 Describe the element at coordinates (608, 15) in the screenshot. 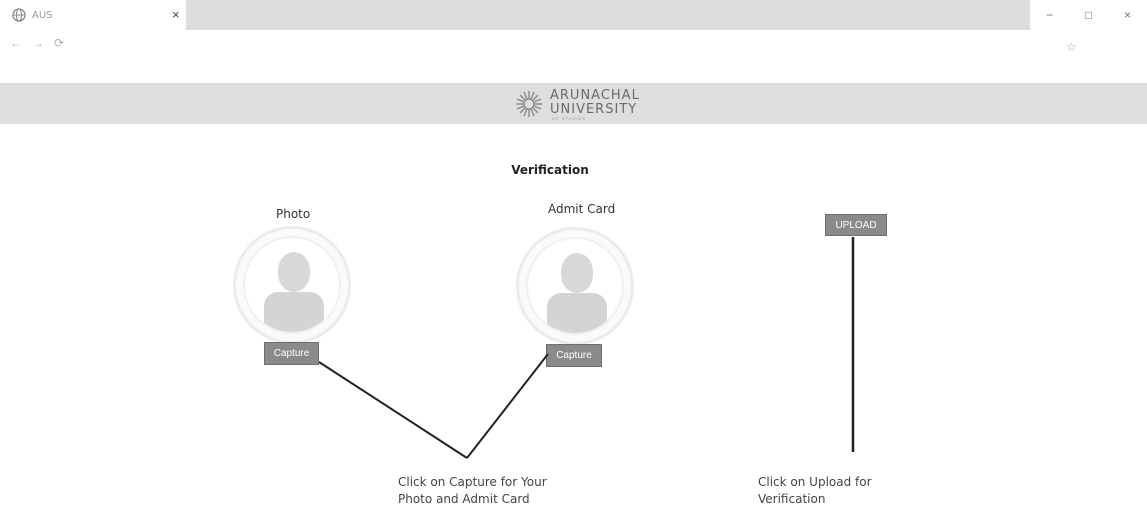

I see `tab-strip` at that location.